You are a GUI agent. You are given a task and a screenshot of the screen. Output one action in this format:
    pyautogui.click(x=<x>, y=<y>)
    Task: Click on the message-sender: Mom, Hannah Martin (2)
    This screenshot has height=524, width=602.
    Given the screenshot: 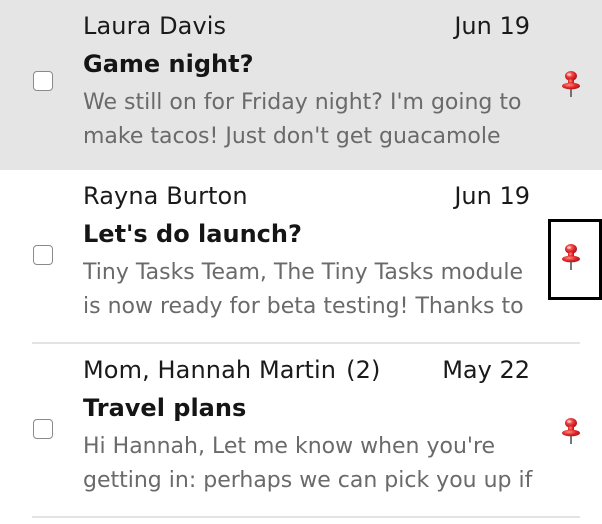 What is the action you would take?
    pyautogui.click(x=231, y=370)
    